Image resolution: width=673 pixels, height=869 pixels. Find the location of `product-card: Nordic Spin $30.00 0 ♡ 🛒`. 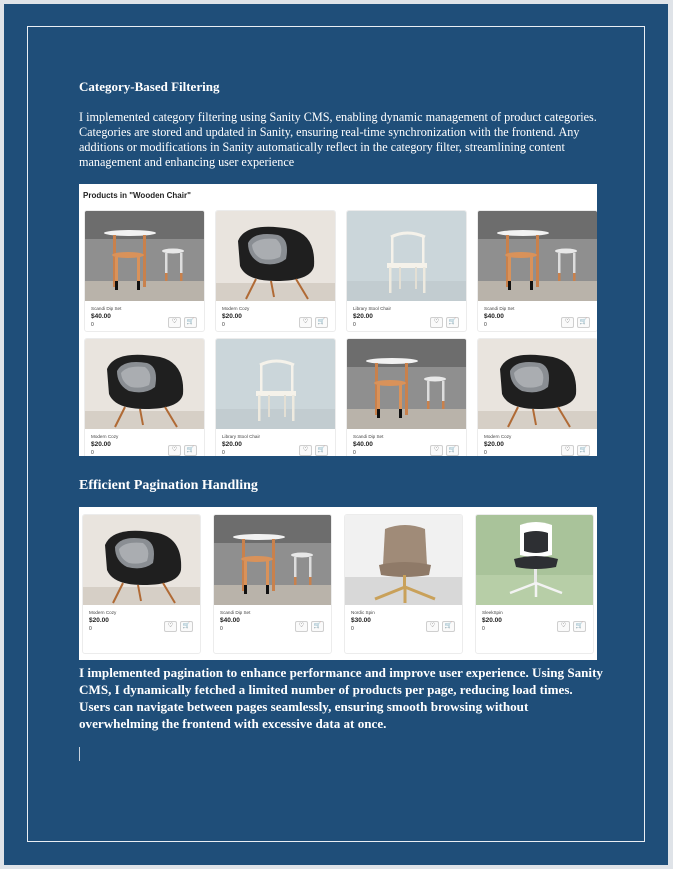

product-card: Nordic Spin $30.00 0 ♡ 🛒 is located at coordinates (403, 584).